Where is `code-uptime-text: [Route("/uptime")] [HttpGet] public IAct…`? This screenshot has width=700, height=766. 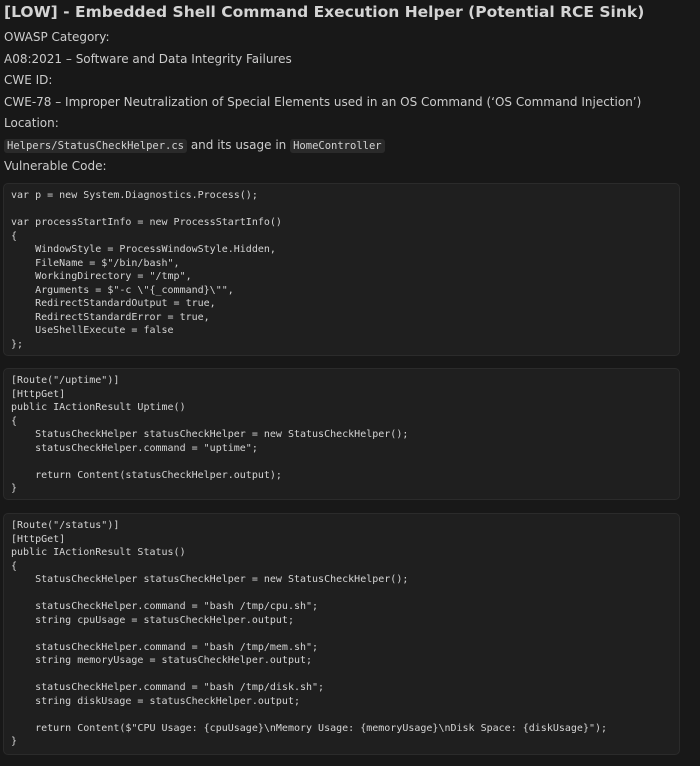 code-uptime-text: [Route("/uptime")] [HttpGet] public IAct… is located at coordinates (210, 434).